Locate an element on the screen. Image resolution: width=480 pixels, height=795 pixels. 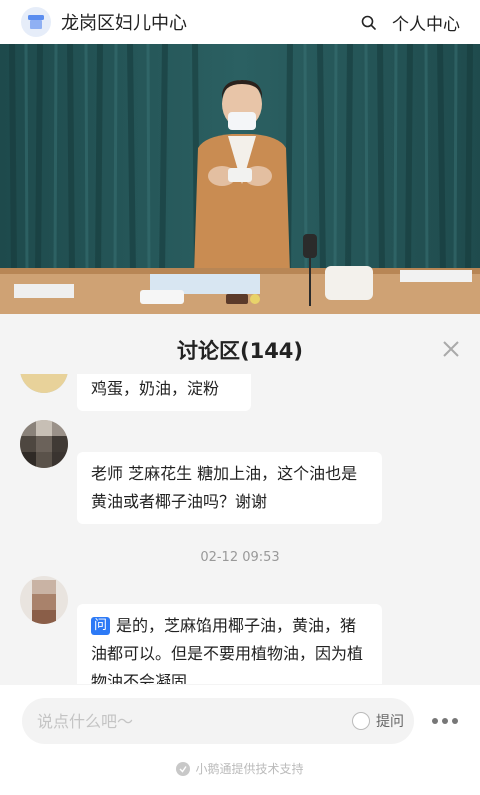
footer-text: 小鹅通提供技术支持 is located at coordinates (249, 769).